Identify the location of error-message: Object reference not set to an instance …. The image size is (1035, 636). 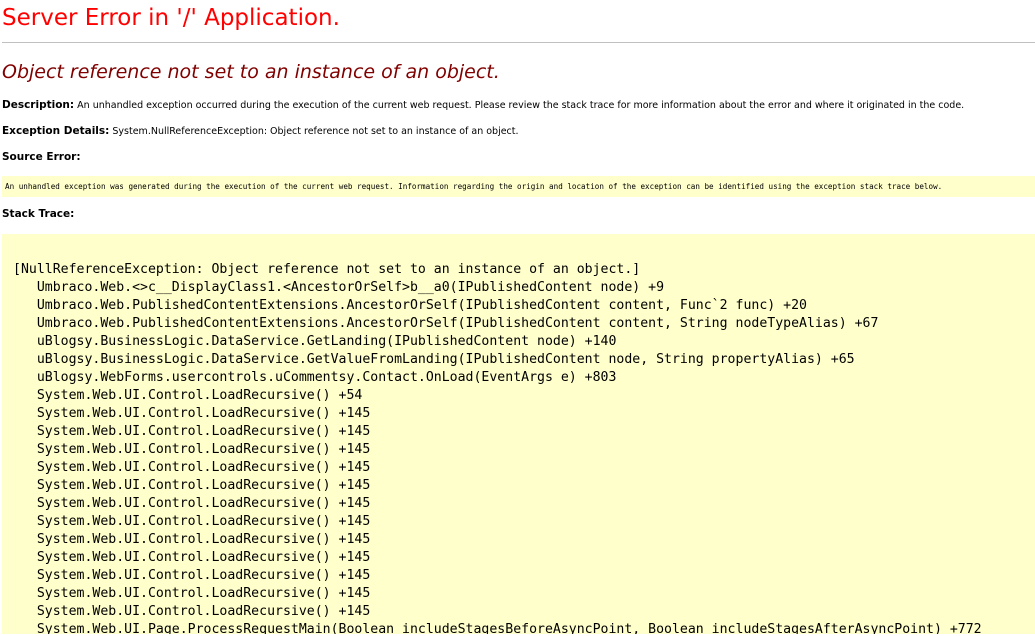
(251, 72).